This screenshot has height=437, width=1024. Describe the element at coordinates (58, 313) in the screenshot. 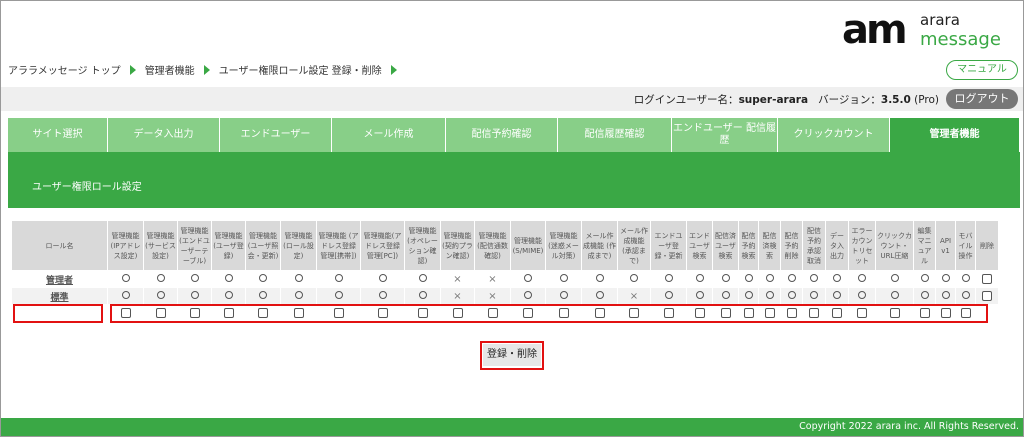

I see `highlight-new-role-name` at that location.